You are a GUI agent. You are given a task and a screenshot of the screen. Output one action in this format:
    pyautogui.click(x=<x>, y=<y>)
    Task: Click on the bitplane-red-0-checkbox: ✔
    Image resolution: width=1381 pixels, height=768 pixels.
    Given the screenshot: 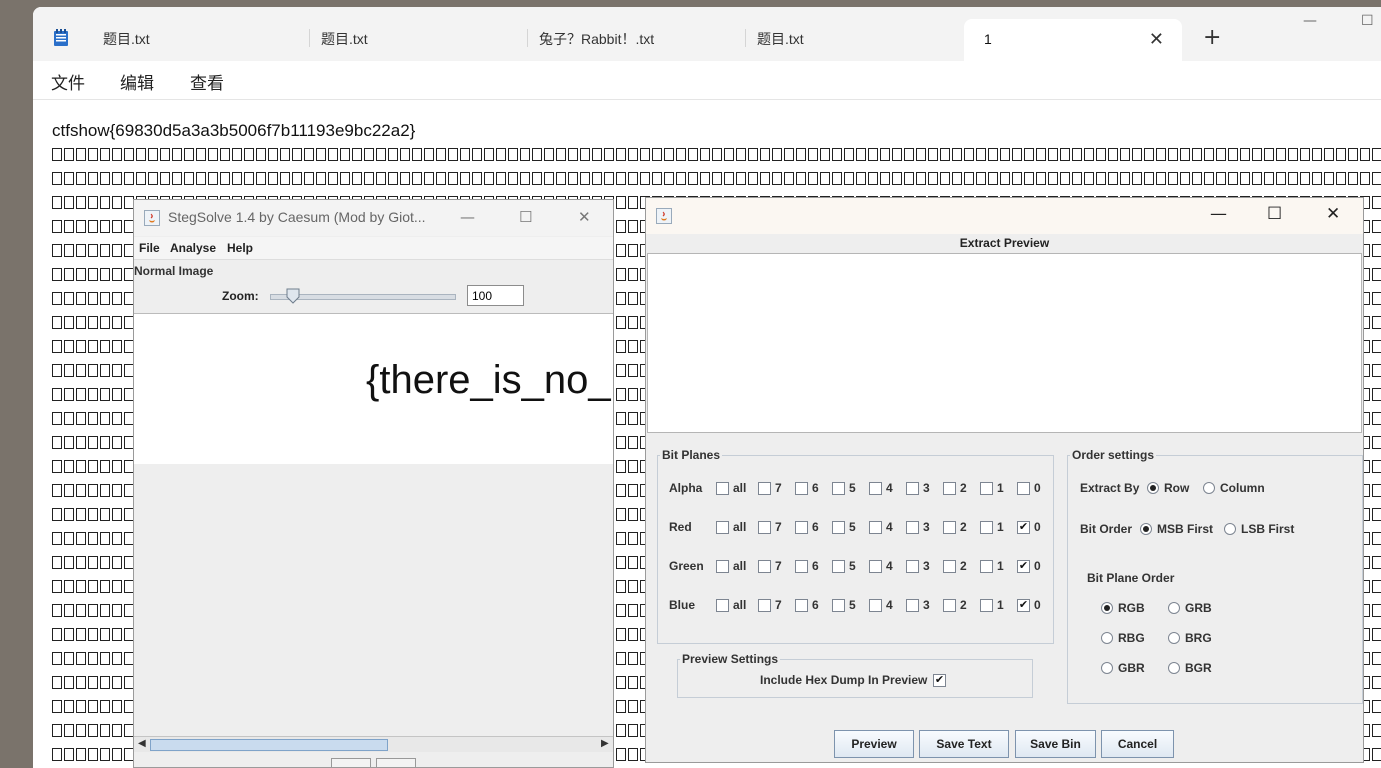 What is the action you would take?
    pyautogui.click(x=1023, y=527)
    